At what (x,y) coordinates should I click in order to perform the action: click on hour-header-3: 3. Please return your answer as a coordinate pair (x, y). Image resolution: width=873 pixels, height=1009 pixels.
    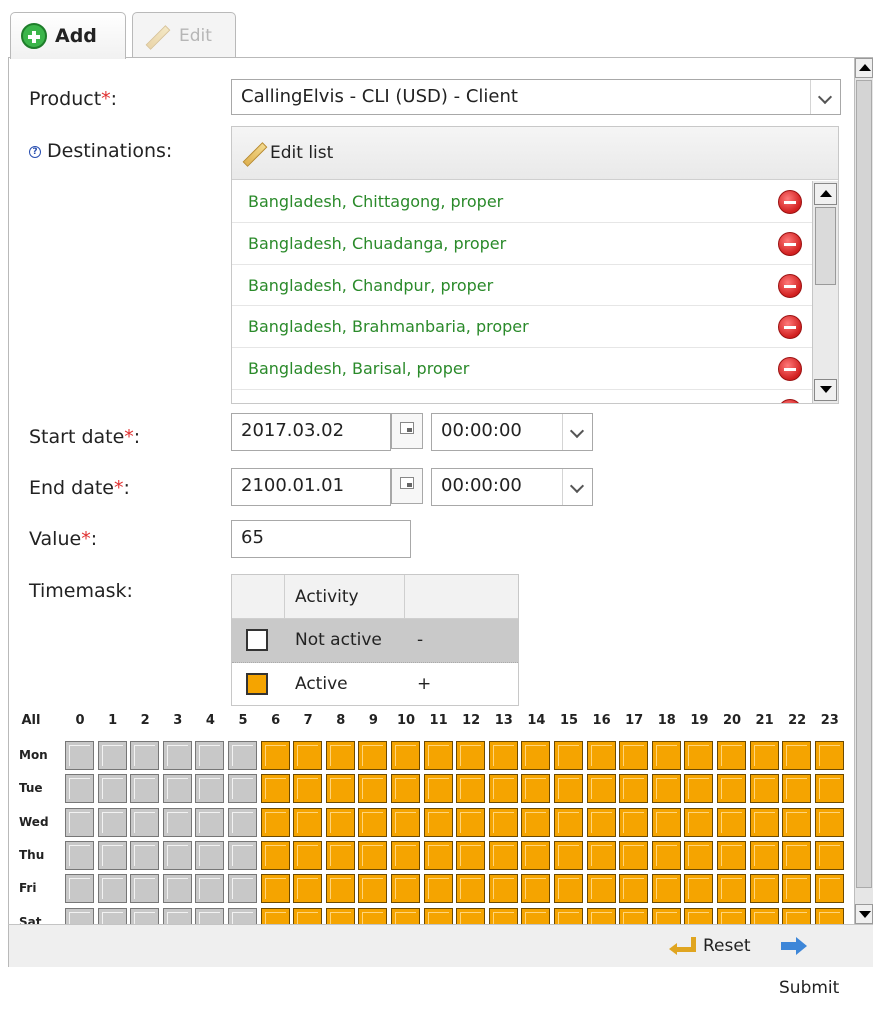
    Looking at the image, I should click on (178, 720).